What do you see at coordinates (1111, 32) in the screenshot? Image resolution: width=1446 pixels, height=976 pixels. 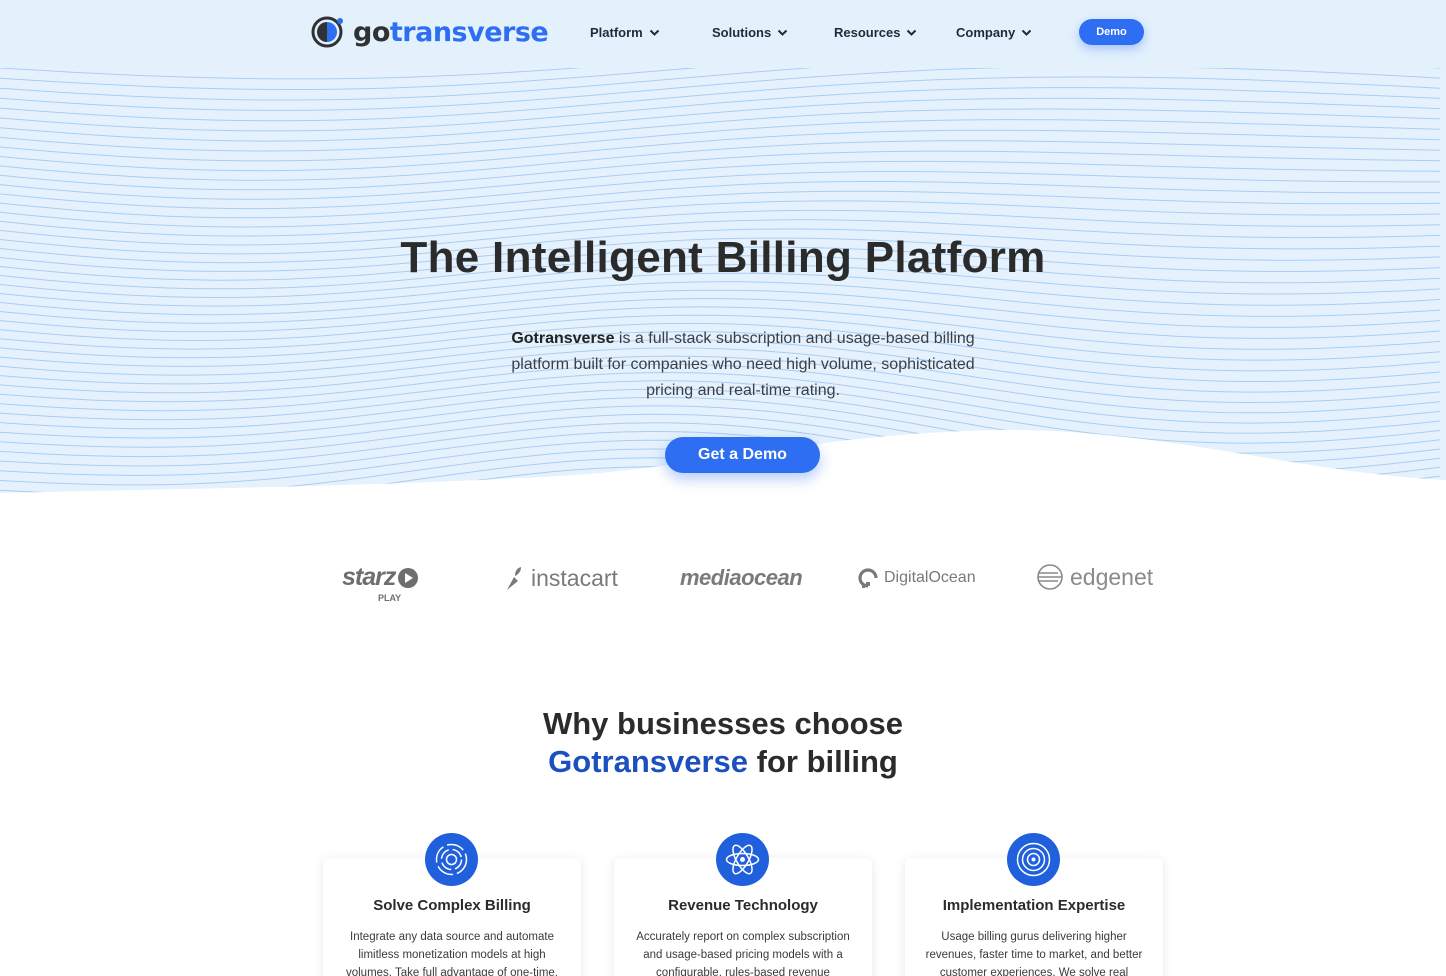 I see `demo-button: Demo` at bounding box center [1111, 32].